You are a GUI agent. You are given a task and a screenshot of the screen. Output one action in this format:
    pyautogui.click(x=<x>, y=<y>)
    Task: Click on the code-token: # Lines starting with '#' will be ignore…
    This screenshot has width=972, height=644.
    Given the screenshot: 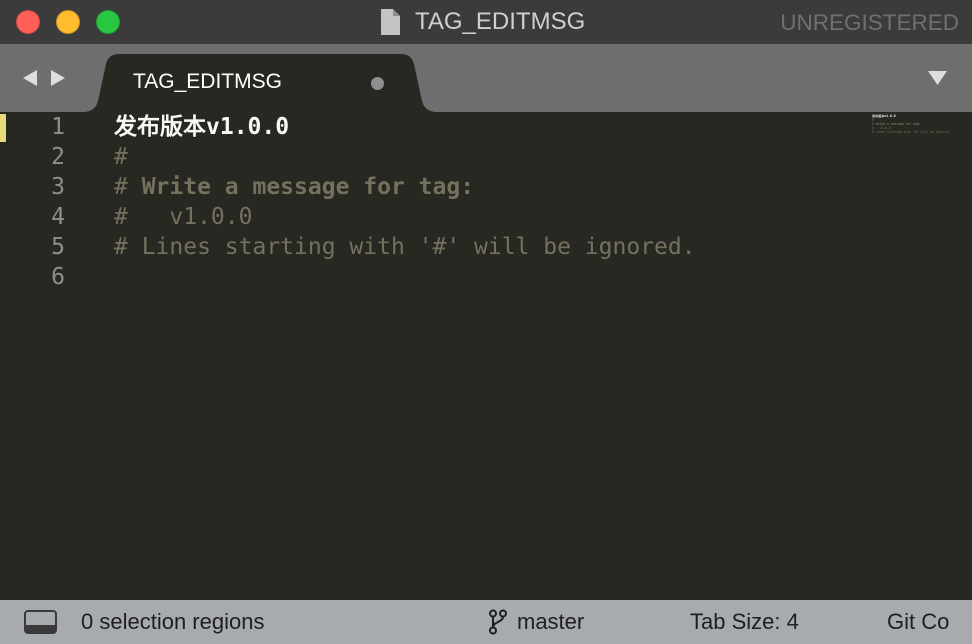 What is the action you would take?
    pyautogui.click(x=405, y=247)
    